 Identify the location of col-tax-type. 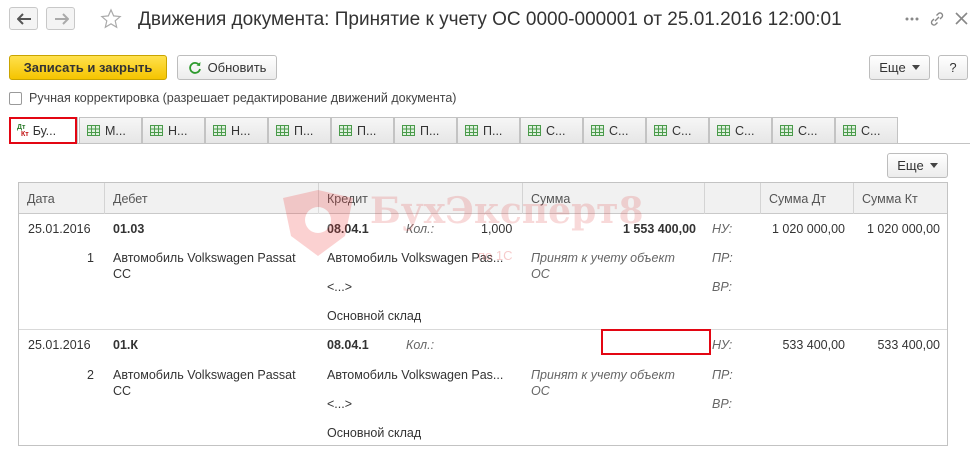
(733, 198).